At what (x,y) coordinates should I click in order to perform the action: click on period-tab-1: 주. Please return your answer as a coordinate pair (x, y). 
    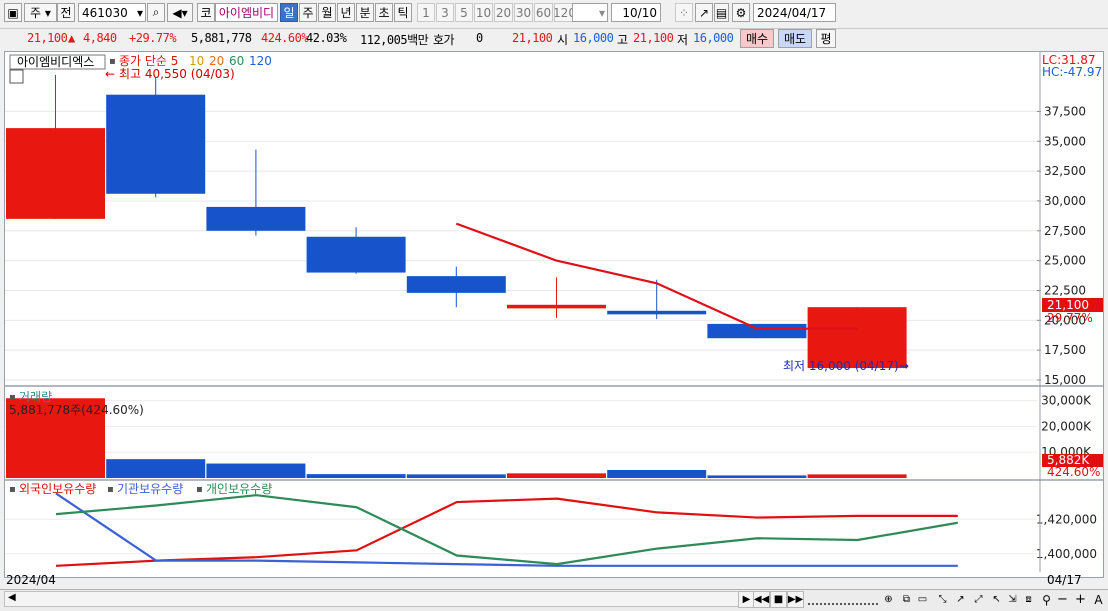
    Looking at the image, I should click on (308, 12).